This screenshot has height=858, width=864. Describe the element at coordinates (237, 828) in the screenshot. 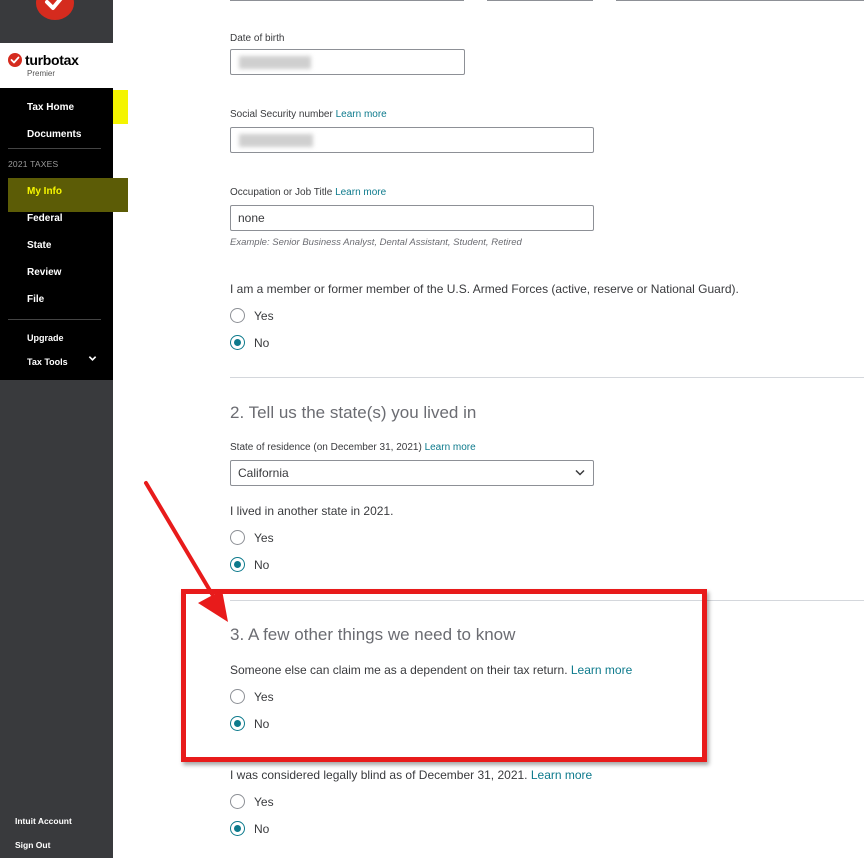

I see `blind-no-radio` at that location.